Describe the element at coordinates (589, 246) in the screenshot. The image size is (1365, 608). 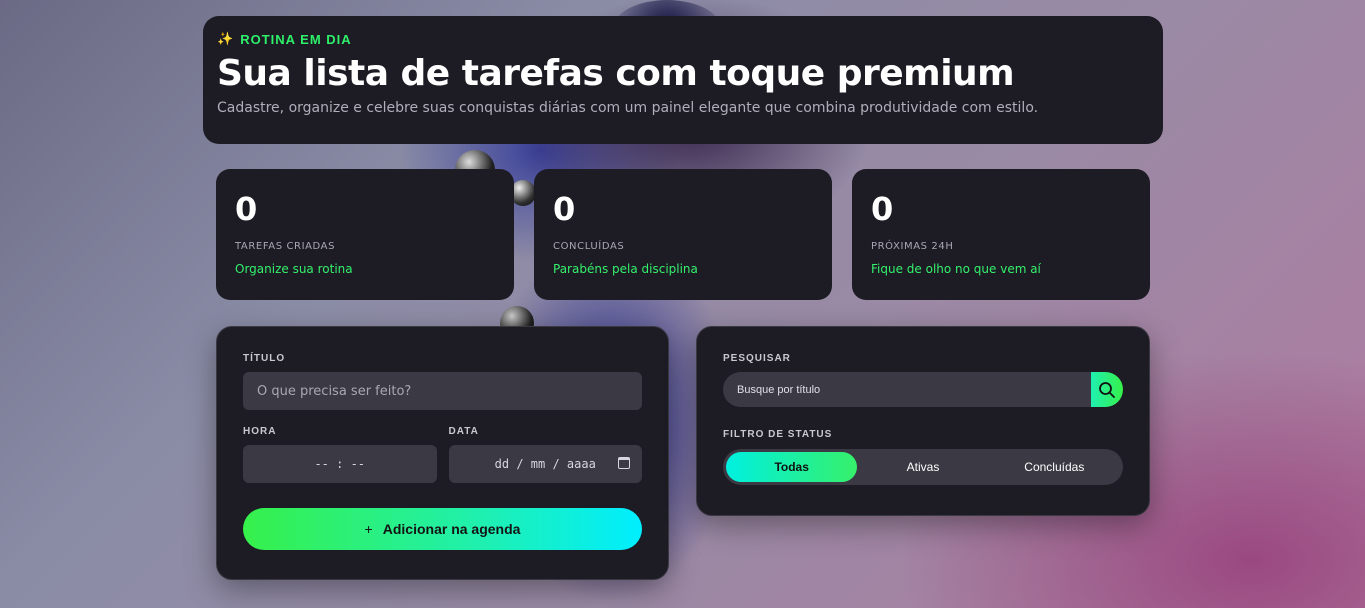
I see `stat-label: CONCLUÍDAS` at that location.